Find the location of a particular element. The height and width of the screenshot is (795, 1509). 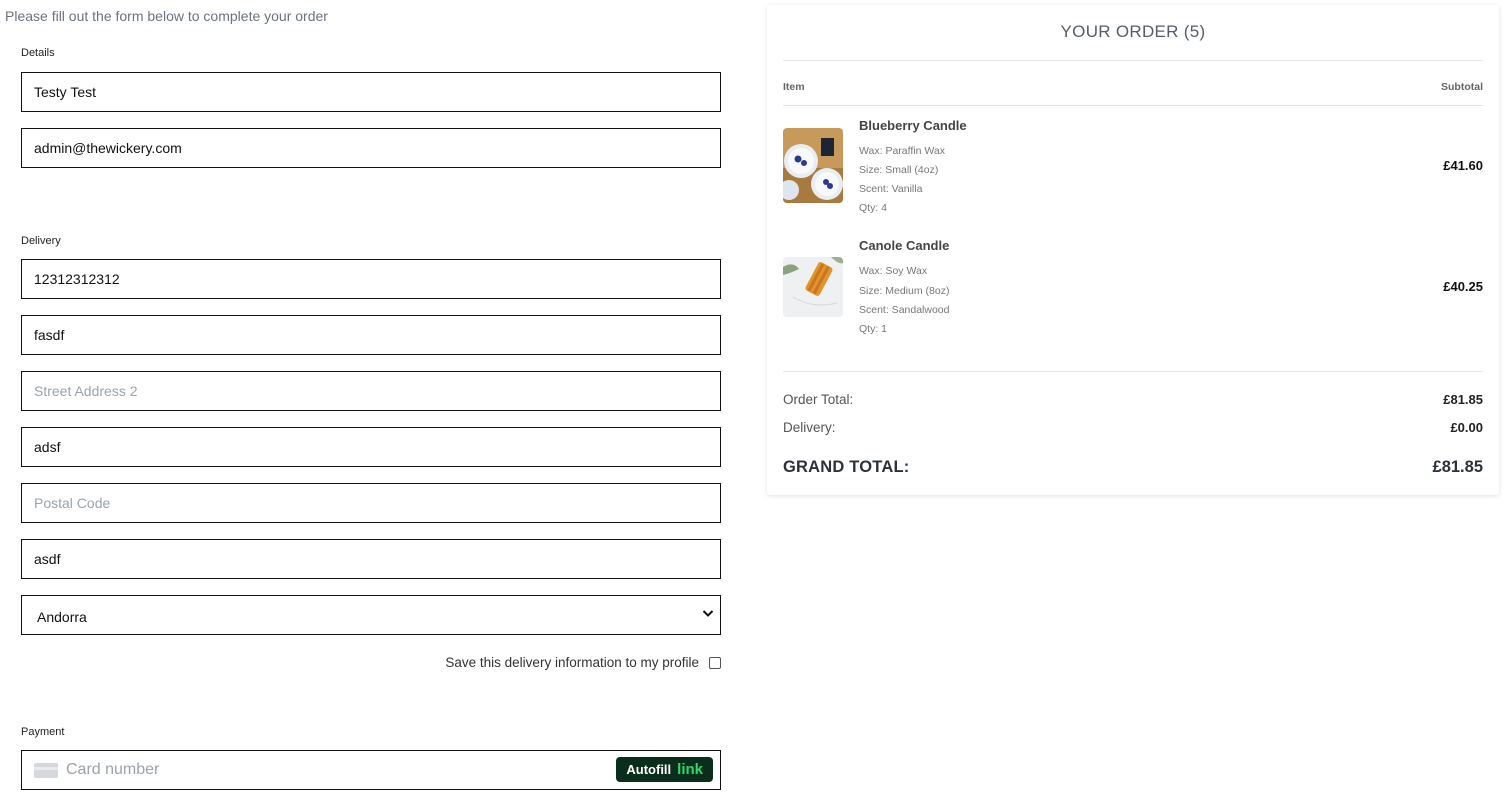

item-qty: Qty: 4 is located at coordinates (873, 208).